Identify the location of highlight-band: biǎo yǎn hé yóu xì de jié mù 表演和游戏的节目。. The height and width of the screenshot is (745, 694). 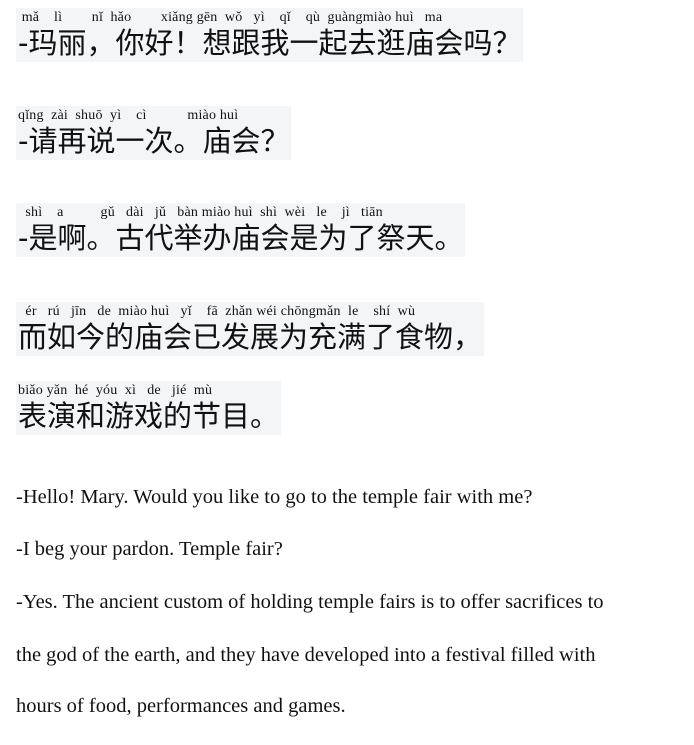
(149, 408).